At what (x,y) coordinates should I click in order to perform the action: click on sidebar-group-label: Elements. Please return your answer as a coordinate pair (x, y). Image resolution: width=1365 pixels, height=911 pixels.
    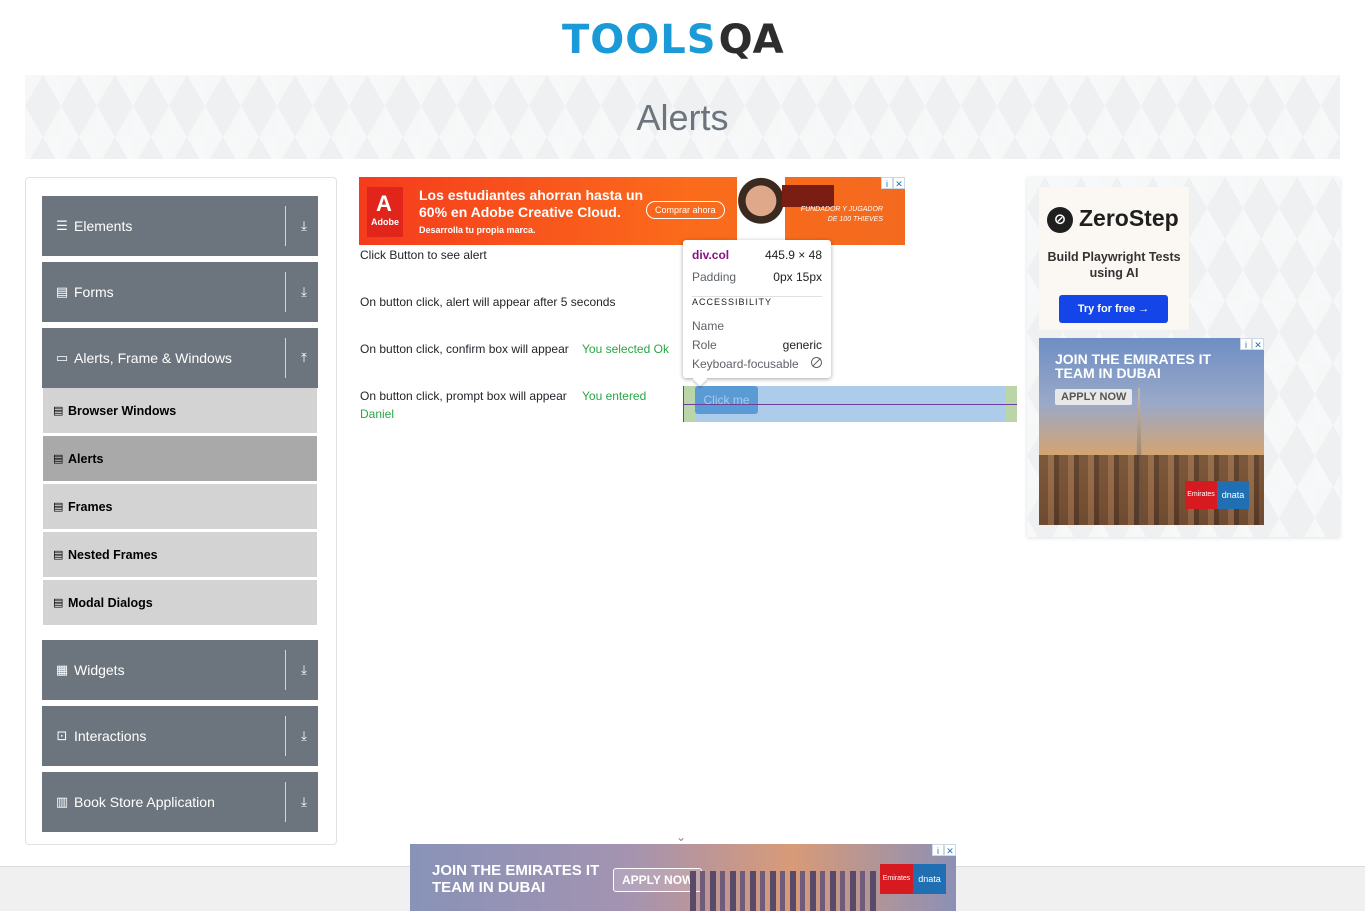
    Looking at the image, I should click on (103, 226).